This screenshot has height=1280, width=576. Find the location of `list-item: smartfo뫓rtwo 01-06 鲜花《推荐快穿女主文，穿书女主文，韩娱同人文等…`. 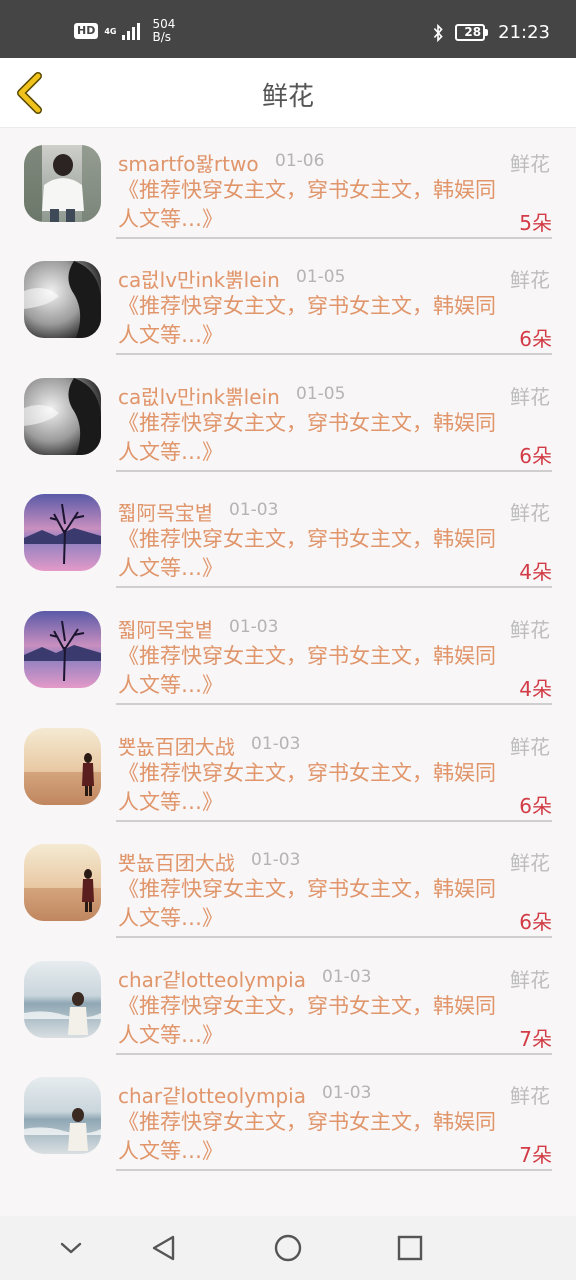

list-item: smartfo뫓rtwo 01-06 鲜花《推荐快穿女主文，穿书女主文，韩娱同人文等… is located at coordinates (288, 197).